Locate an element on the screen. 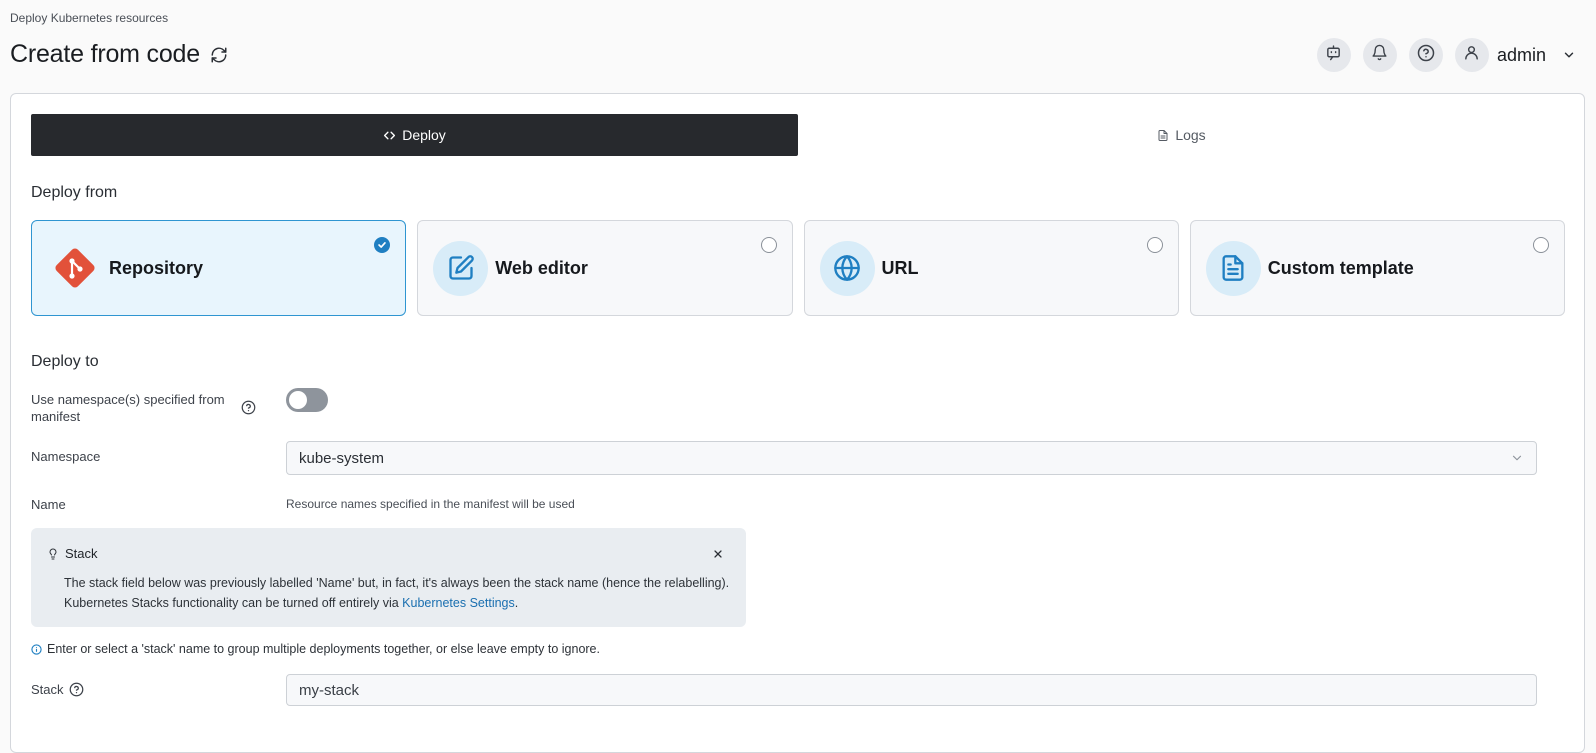 The width and height of the screenshot is (1596, 753). tab-bar: Deploy Logs is located at coordinates (798, 135).